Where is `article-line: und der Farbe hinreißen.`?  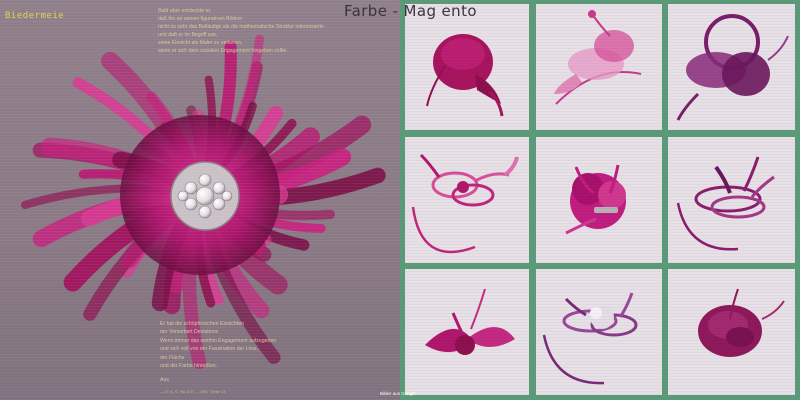
article-line: und der Farbe hinreißen. is located at coordinates (189, 366).